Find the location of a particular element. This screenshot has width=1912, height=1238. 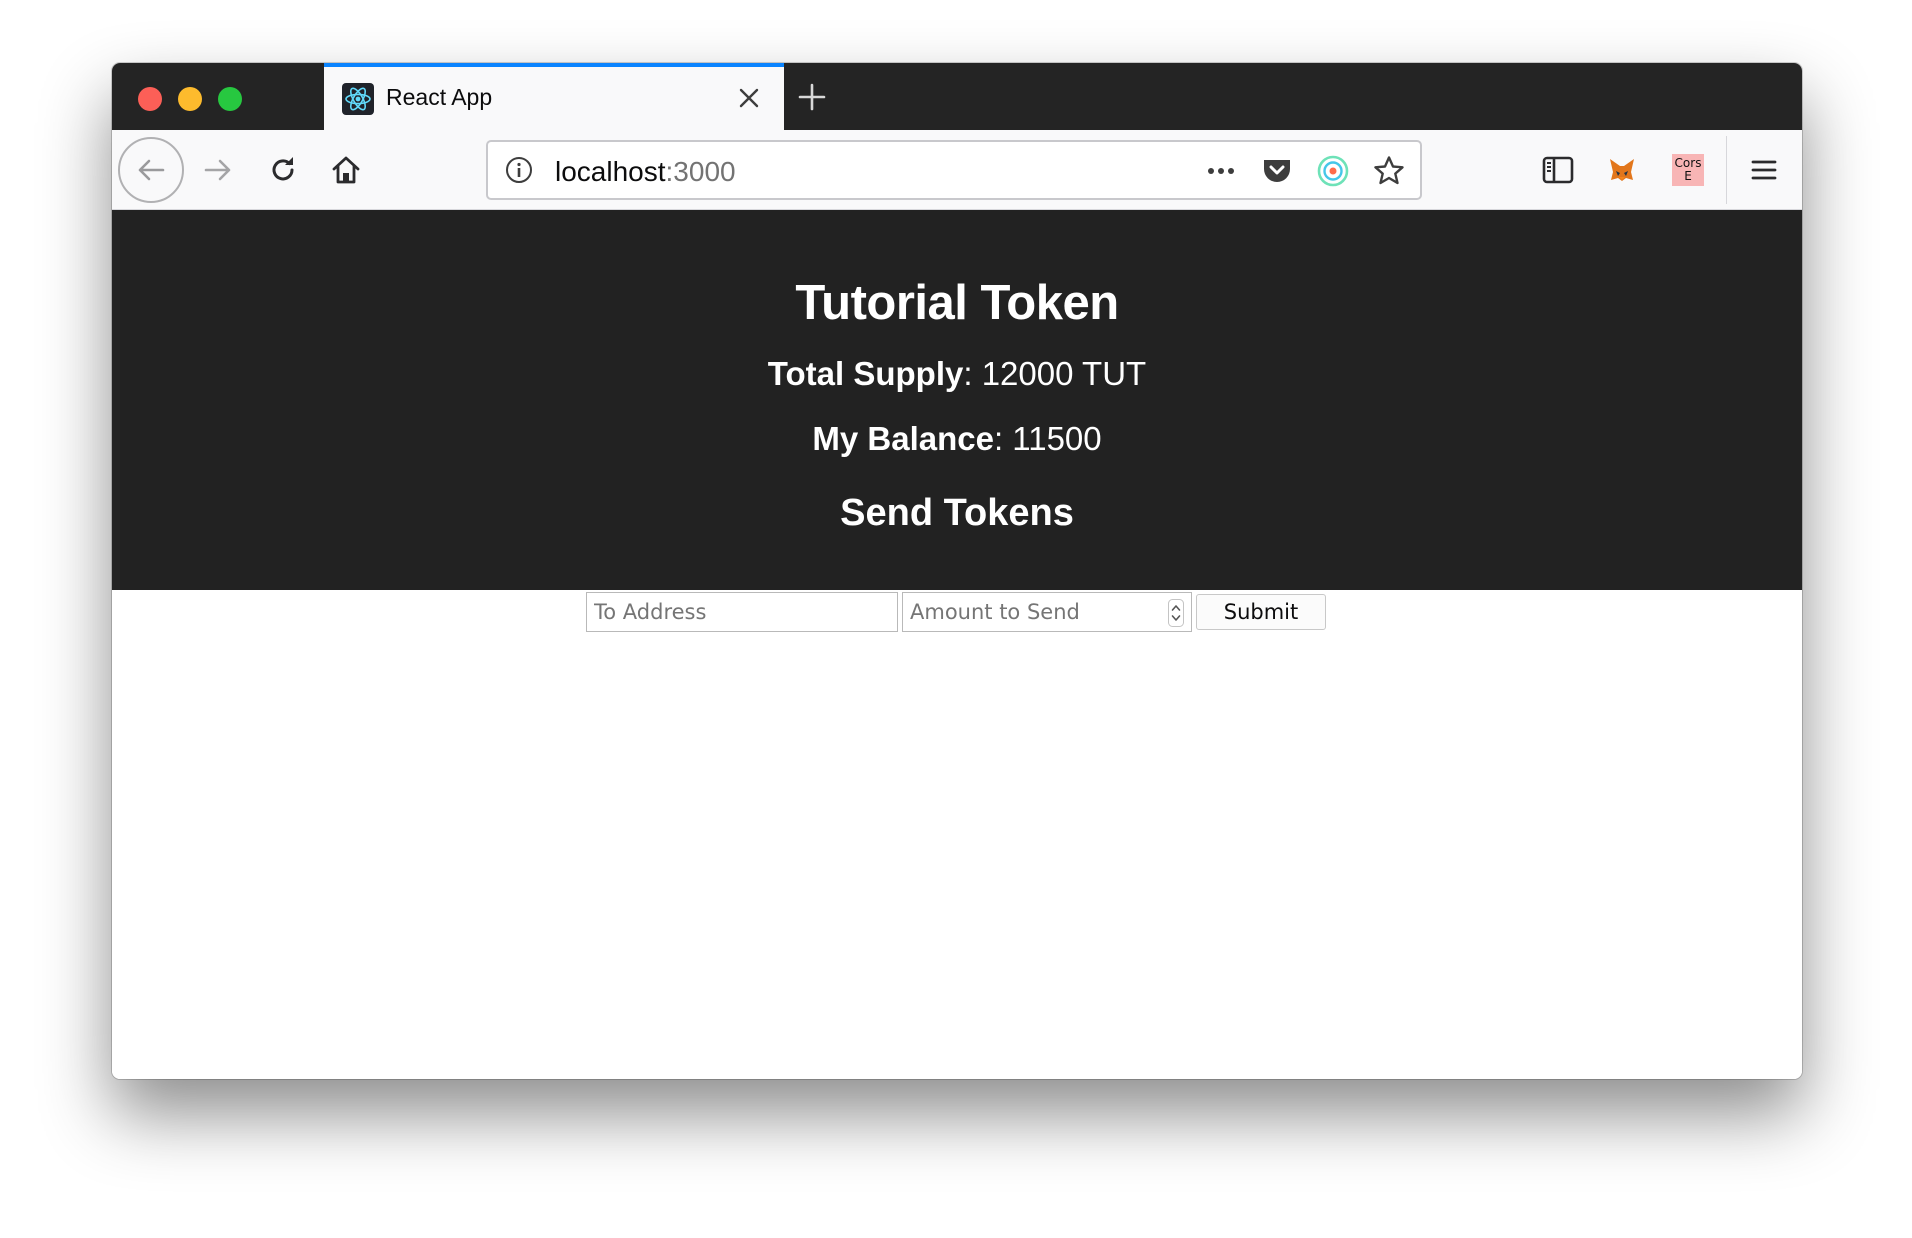

pocket-icon is located at coordinates (1277, 171).